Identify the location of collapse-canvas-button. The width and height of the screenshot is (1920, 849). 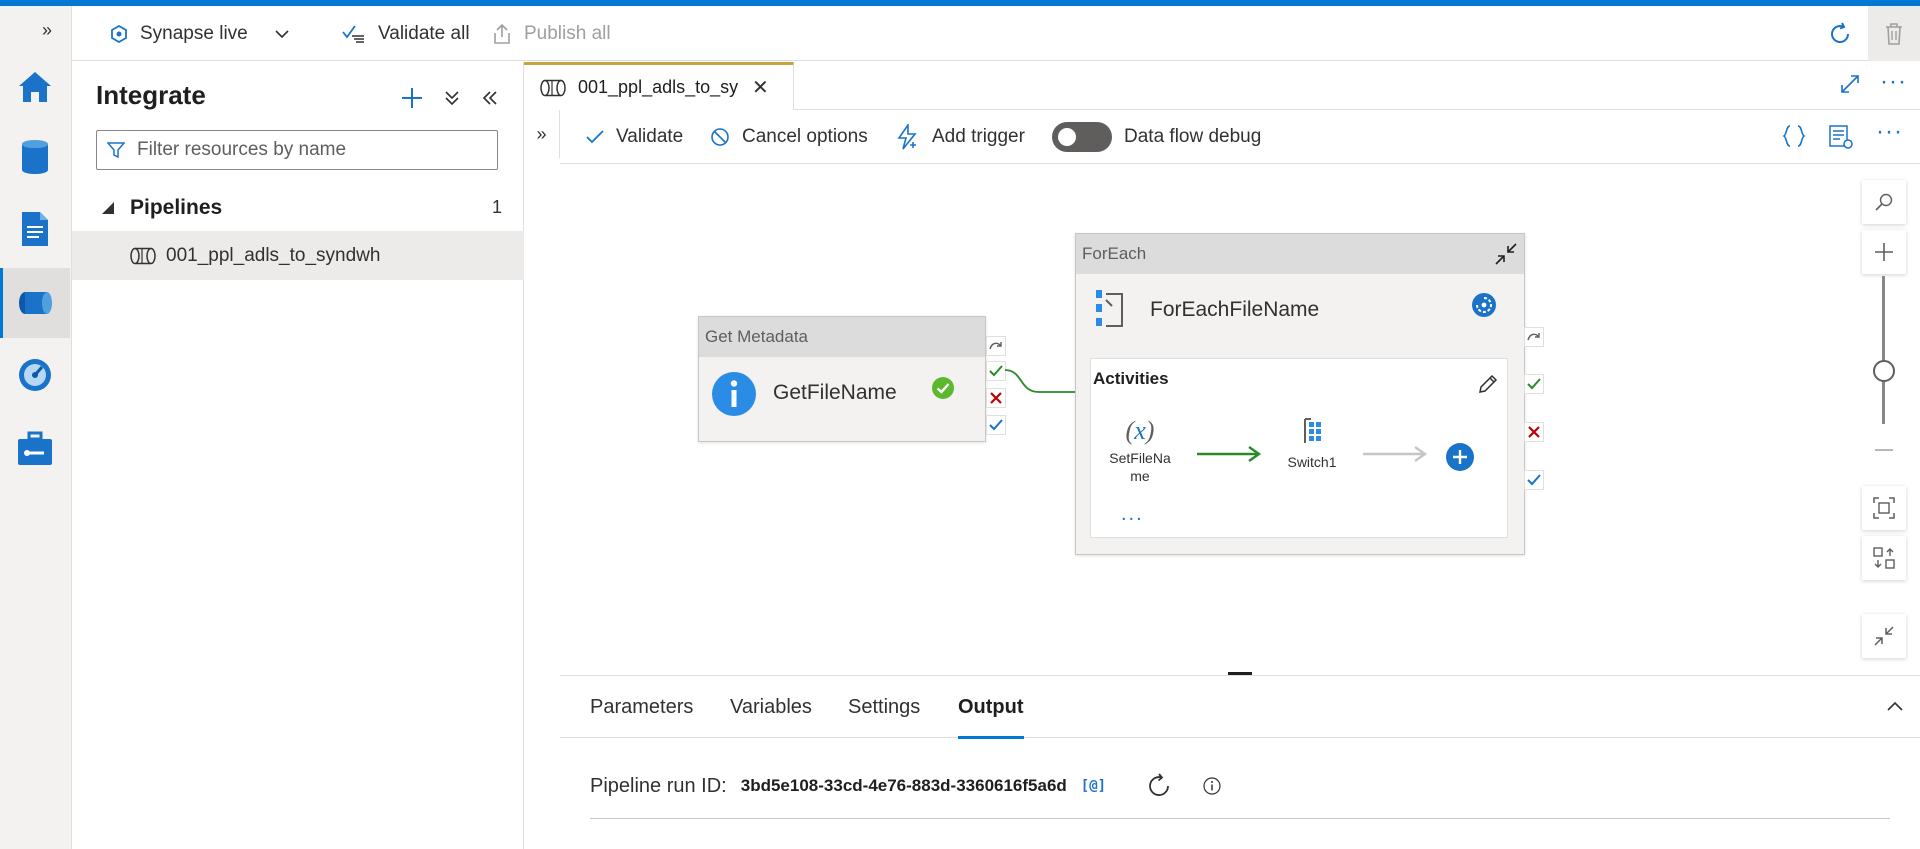
(1884, 636).